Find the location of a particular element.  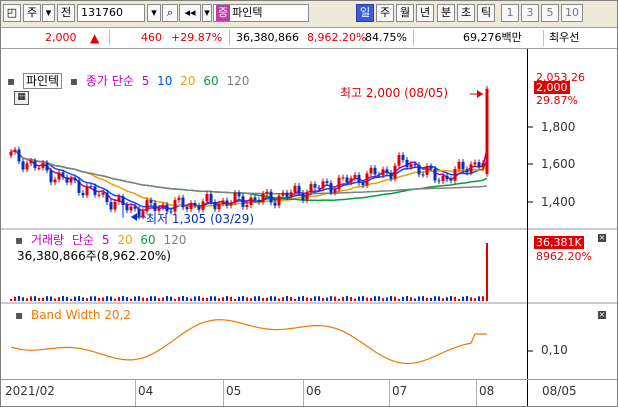

period-second-button: 초 is located at coordinates (466, 13).